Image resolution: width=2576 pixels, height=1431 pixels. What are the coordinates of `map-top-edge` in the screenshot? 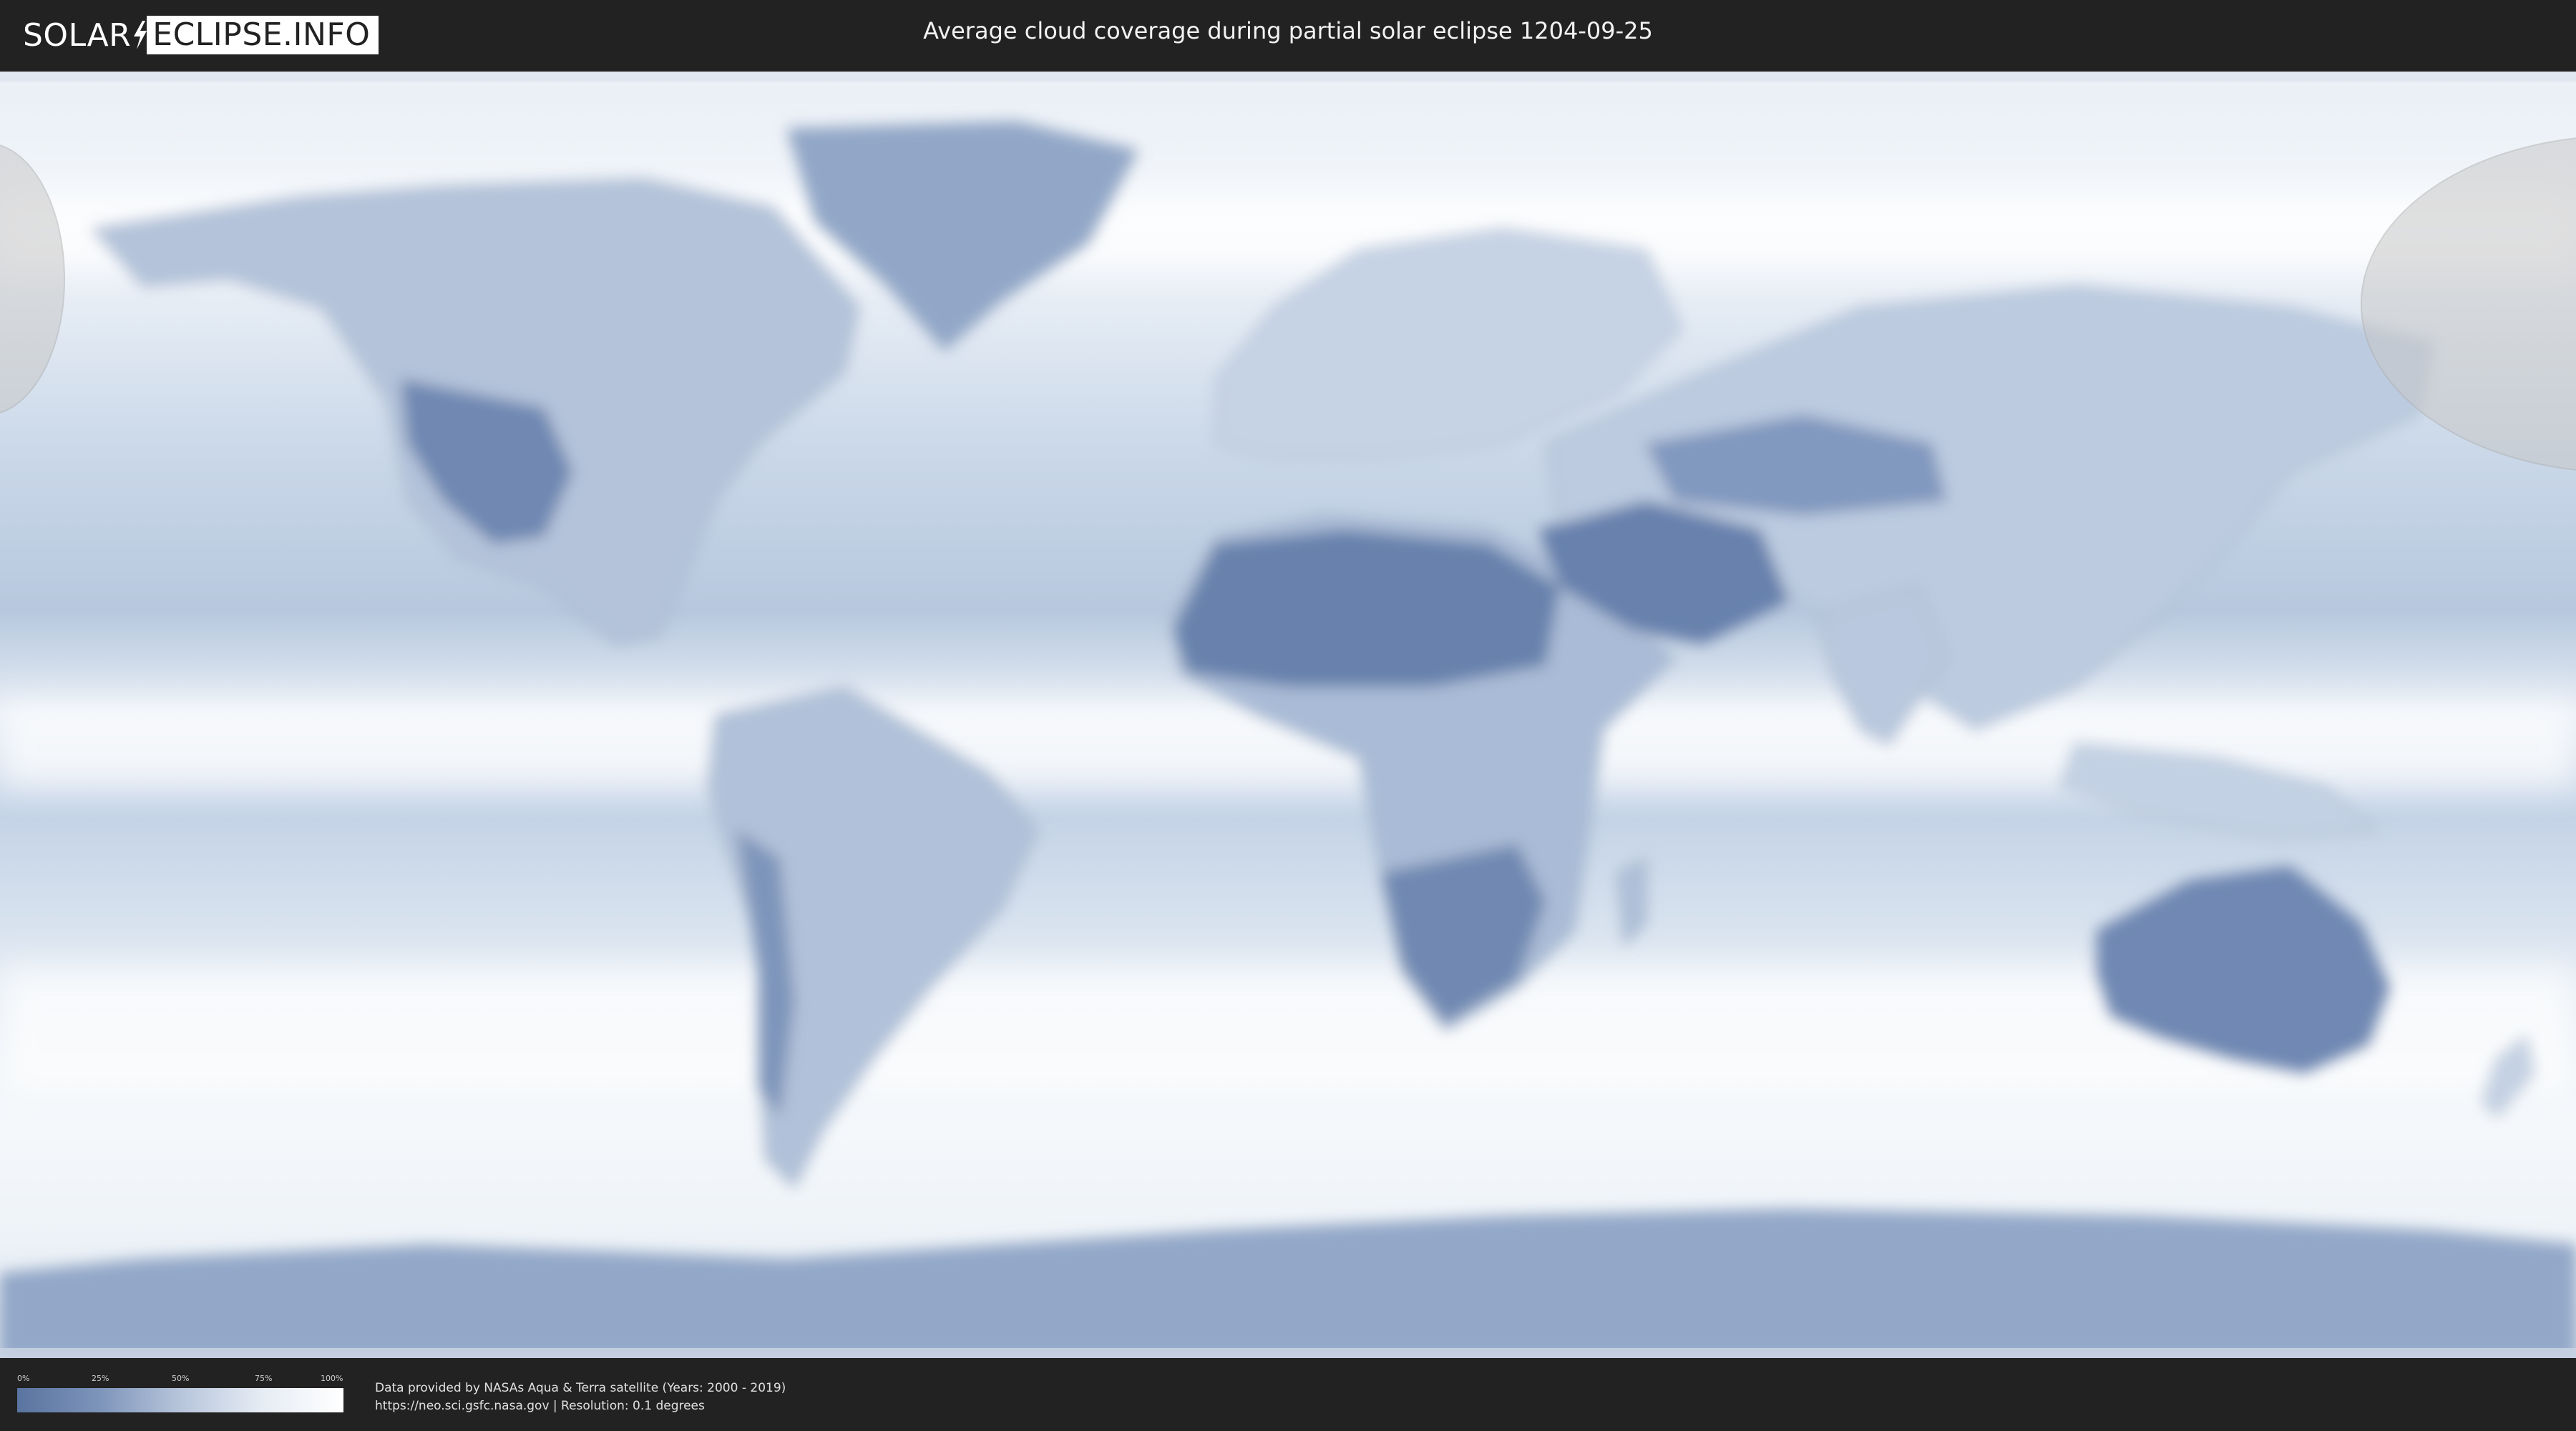 It's located at (1288, 77).